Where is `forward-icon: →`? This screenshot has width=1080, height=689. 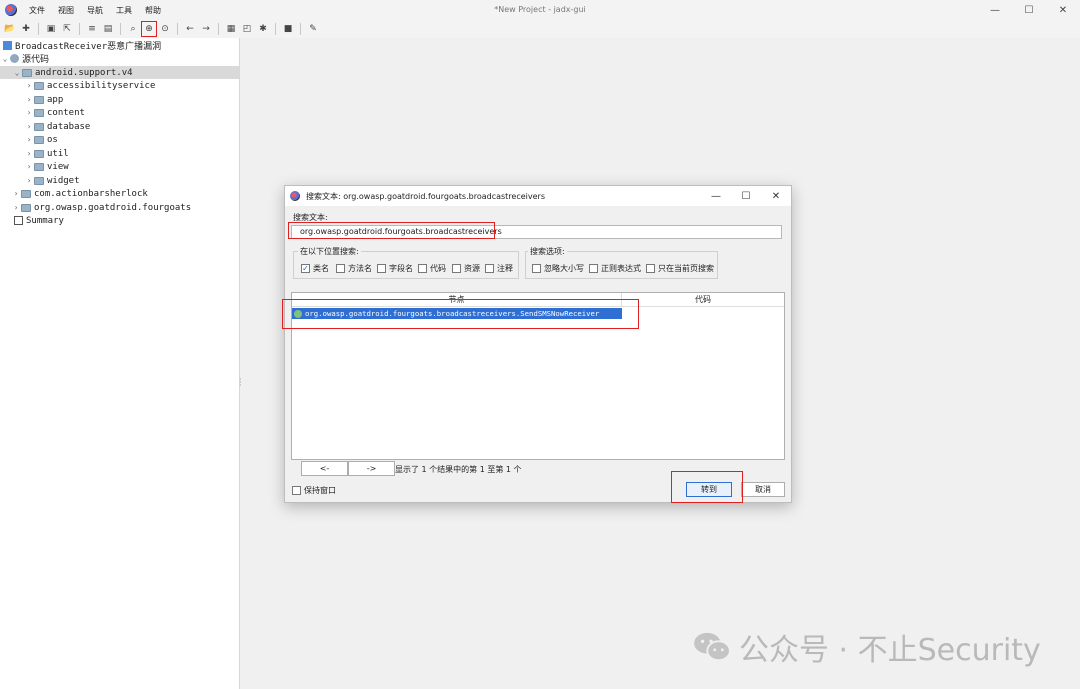
forward-icon: → is located at coordinates (206, 29).